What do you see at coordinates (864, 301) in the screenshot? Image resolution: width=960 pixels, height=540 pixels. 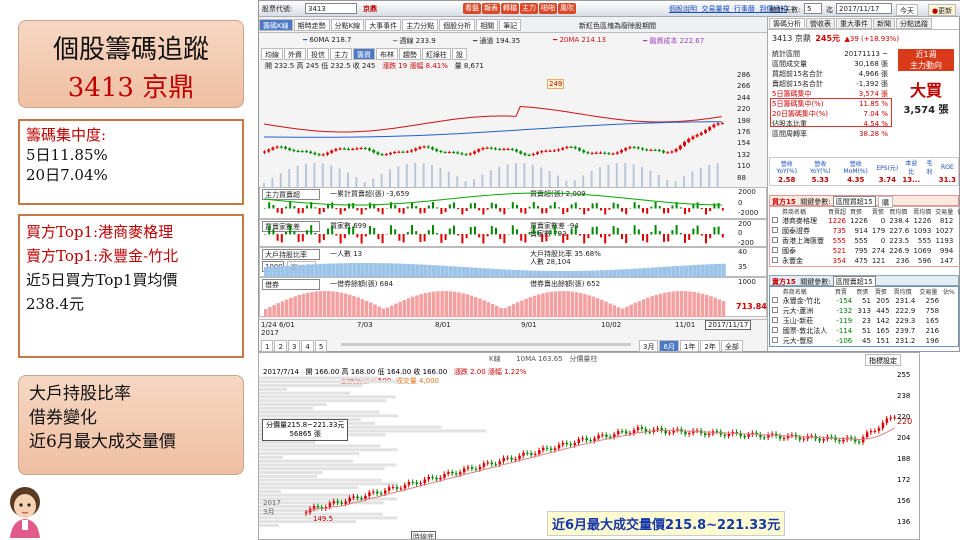 I see `table-row: 永豐金-竹北 -154 51 205 231.4 256` at bounding box center [864, 301].